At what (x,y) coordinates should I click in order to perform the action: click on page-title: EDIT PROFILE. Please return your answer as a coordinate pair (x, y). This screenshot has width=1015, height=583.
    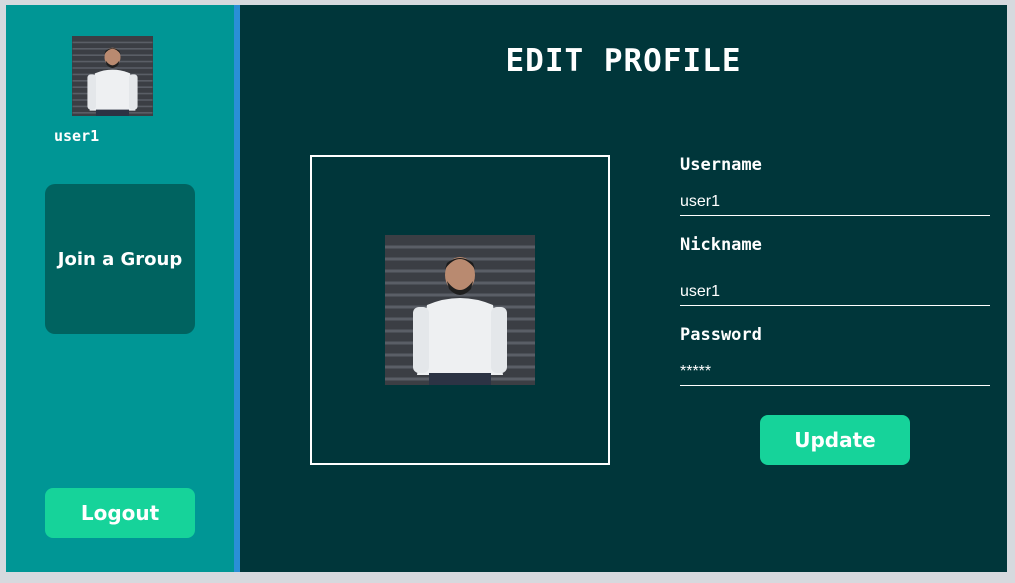
    Looking at the image, I should click on (623, 61).